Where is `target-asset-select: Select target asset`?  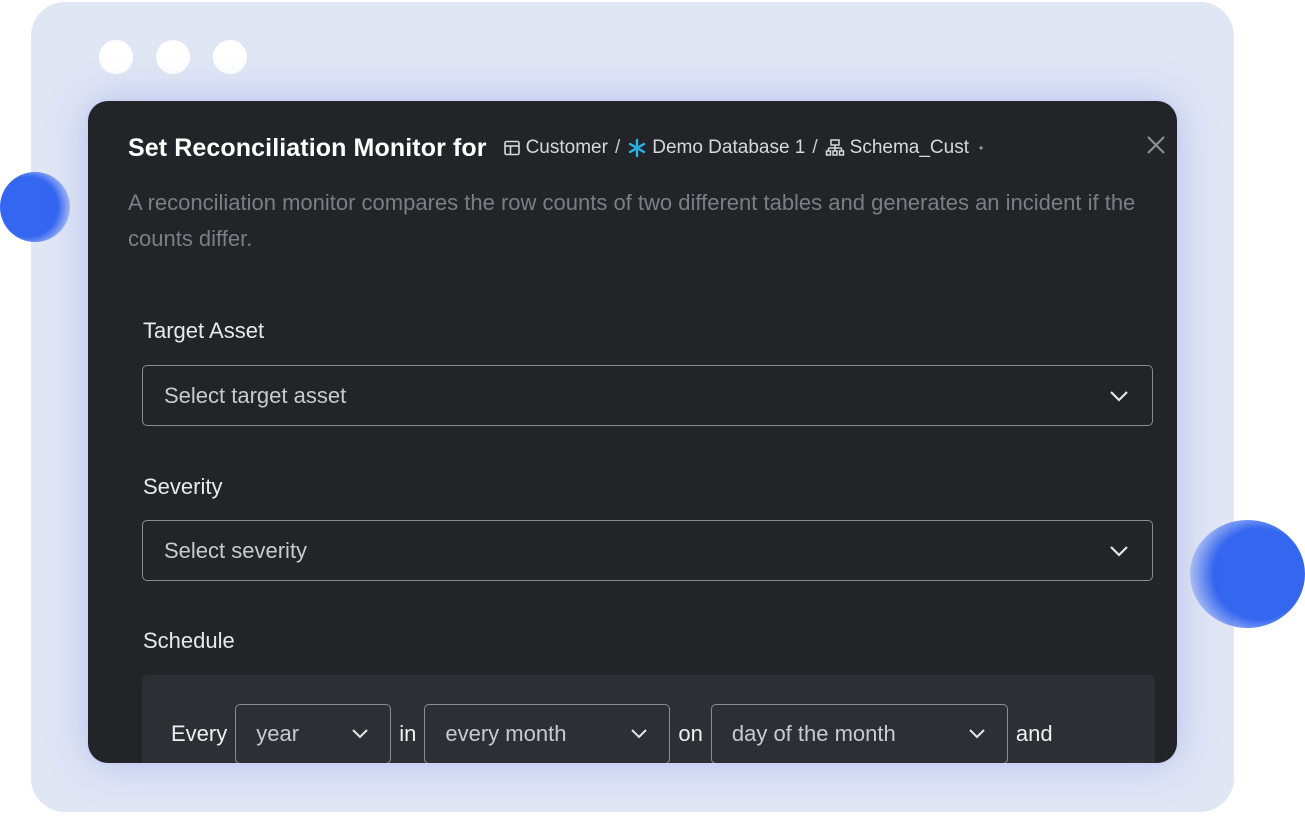
target-asset-select: Select target asset is located at coordinates (647, 395).